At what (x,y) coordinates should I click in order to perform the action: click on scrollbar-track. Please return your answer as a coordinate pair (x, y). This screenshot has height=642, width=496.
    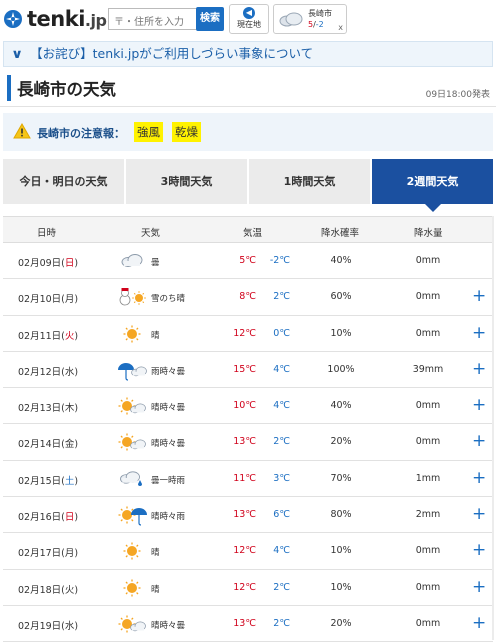
    Looking at the image, I should click on (493, 428).